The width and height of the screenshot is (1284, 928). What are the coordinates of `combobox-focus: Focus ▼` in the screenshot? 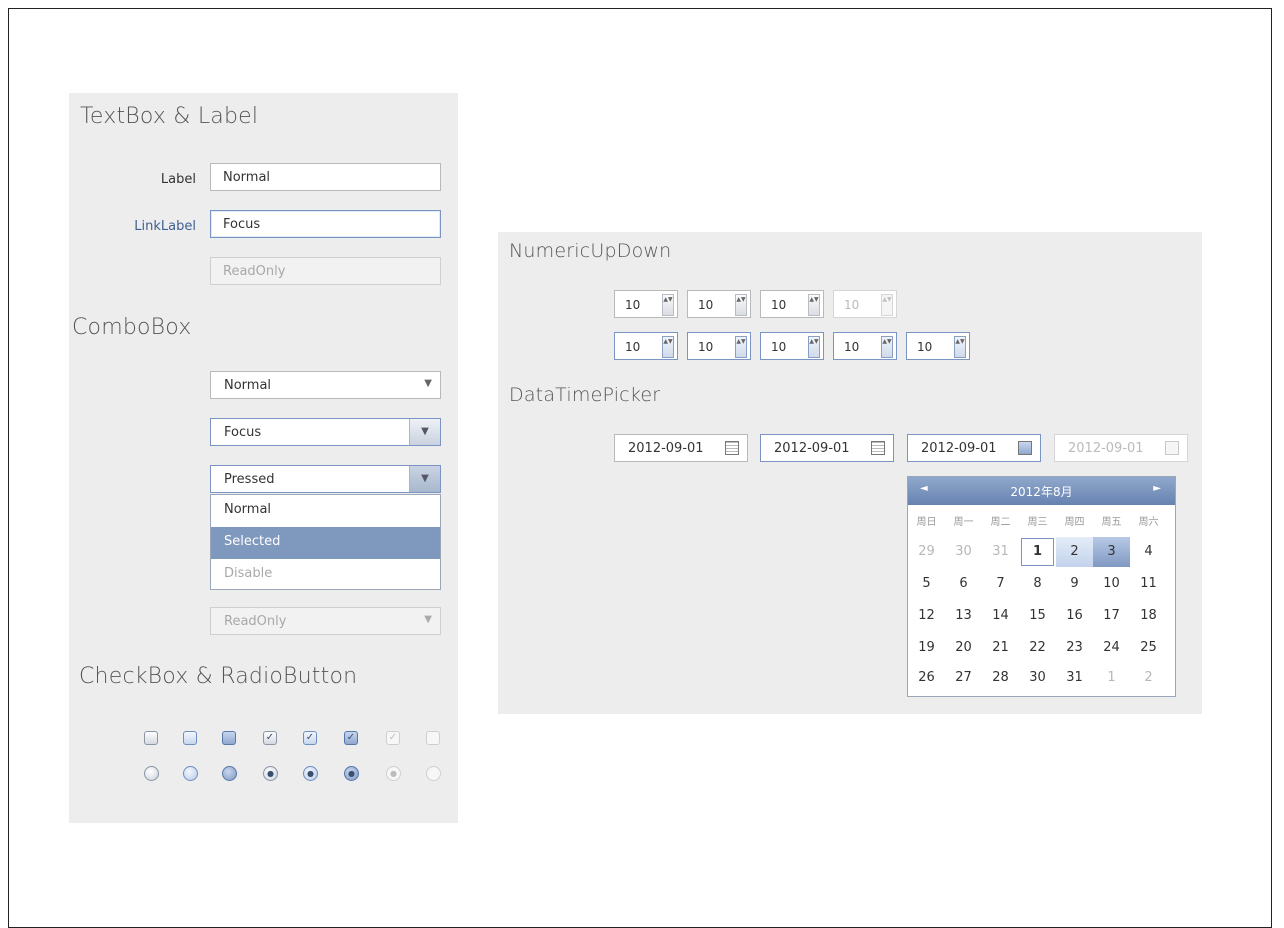 It's located at (325, 432).